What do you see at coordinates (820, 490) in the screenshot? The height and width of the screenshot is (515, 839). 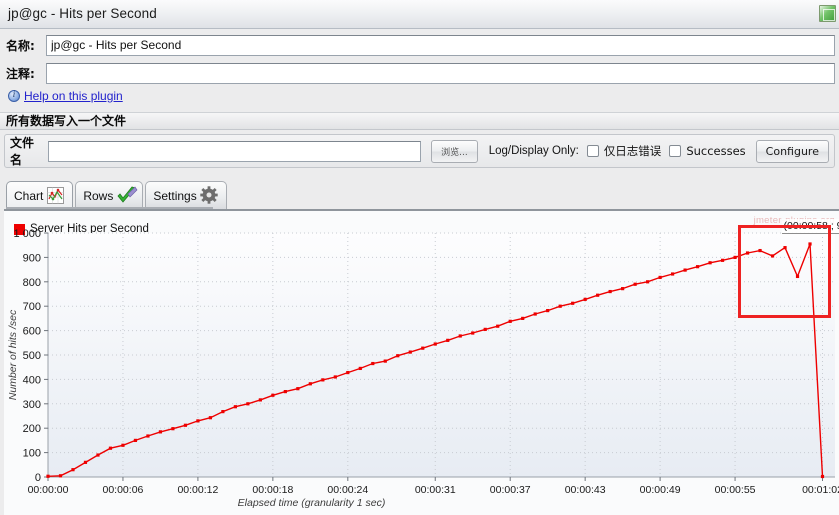 I see `svg-text: 00:01:02` at bounding box center [820, 490].